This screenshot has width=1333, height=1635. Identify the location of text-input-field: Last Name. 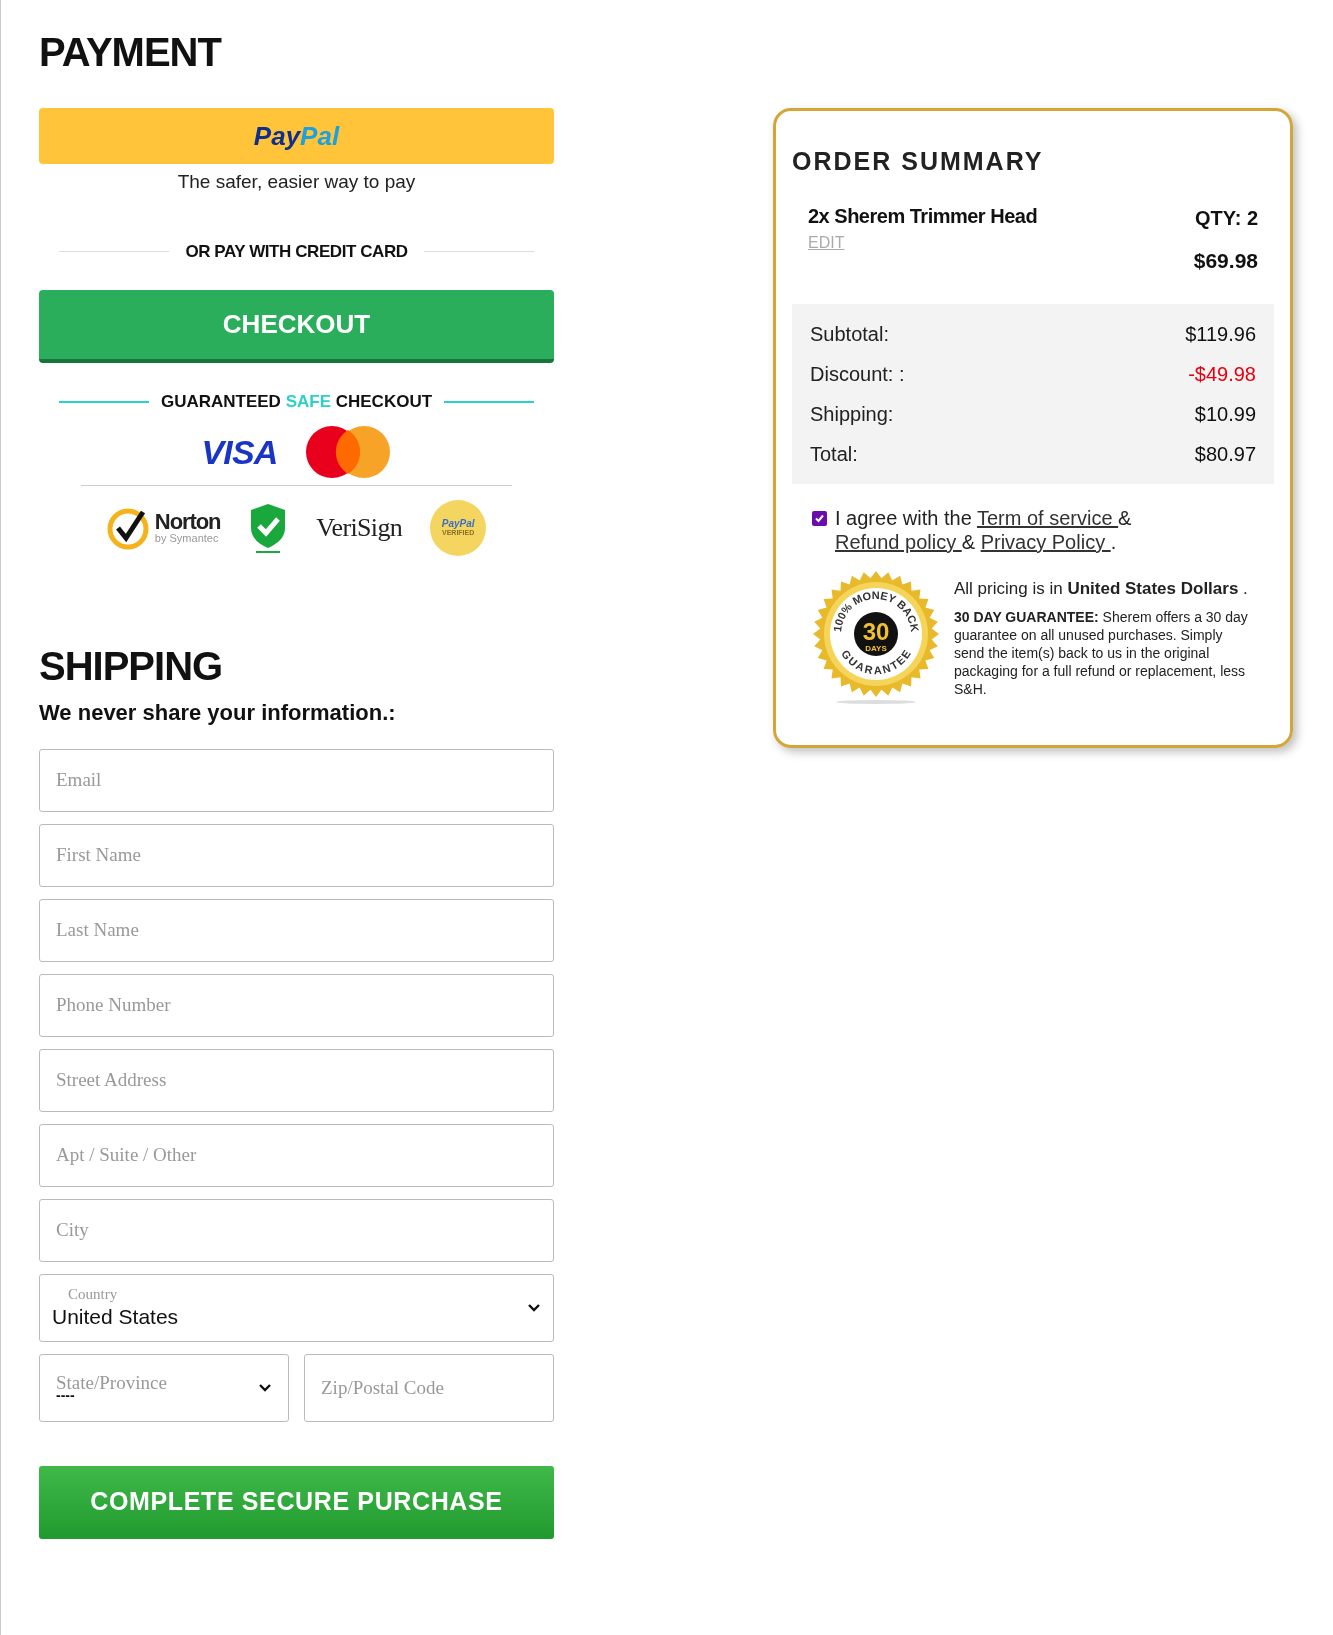
(296, 930).